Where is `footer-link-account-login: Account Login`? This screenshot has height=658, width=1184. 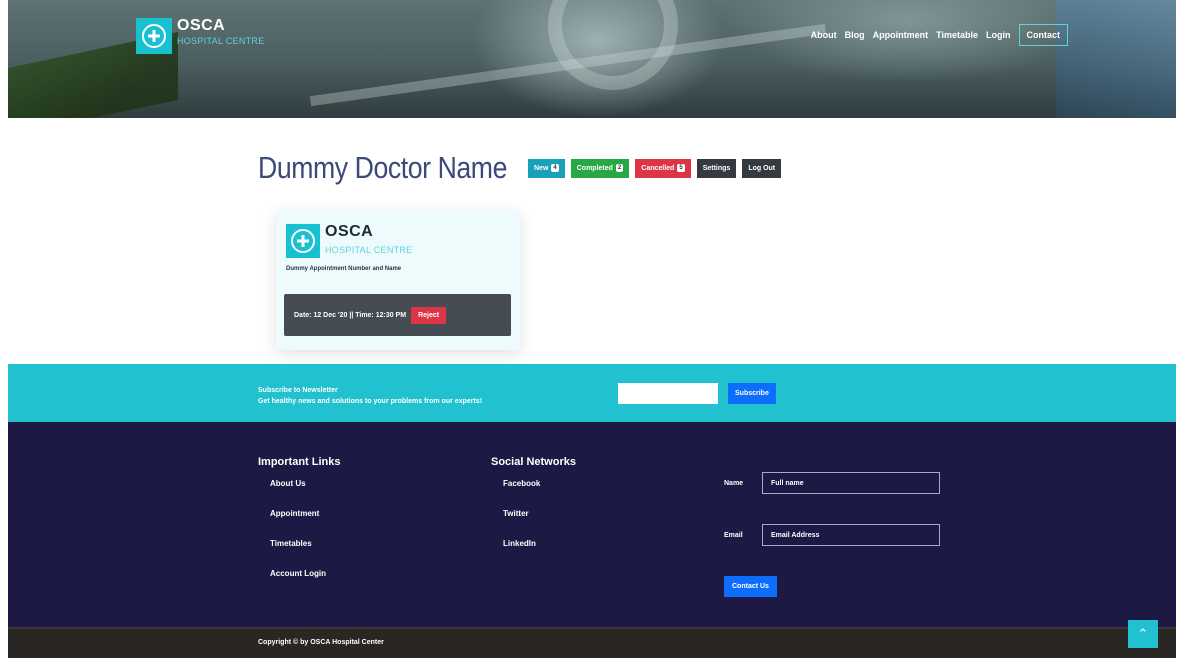
footer-link-account-login: Account Login is located at coordinates (299, 583).